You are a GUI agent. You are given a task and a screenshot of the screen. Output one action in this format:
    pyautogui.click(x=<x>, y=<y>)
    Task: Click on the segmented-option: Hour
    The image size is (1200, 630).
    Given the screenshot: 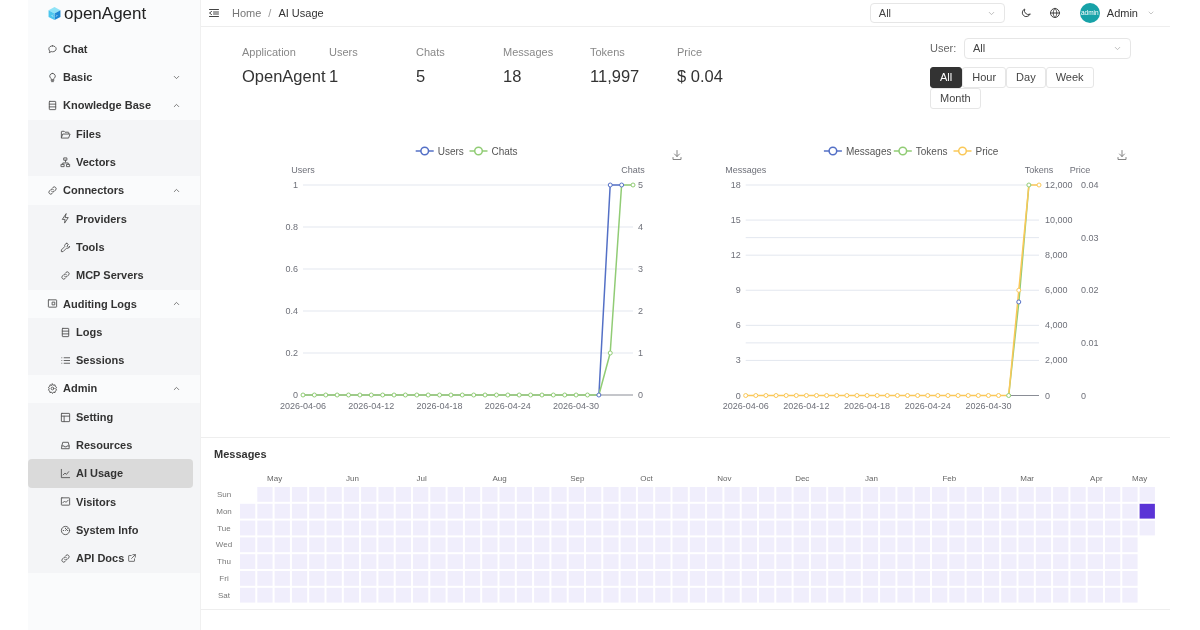 What is the action you would take?
    pyautogui.click(x=984, y=77)
    